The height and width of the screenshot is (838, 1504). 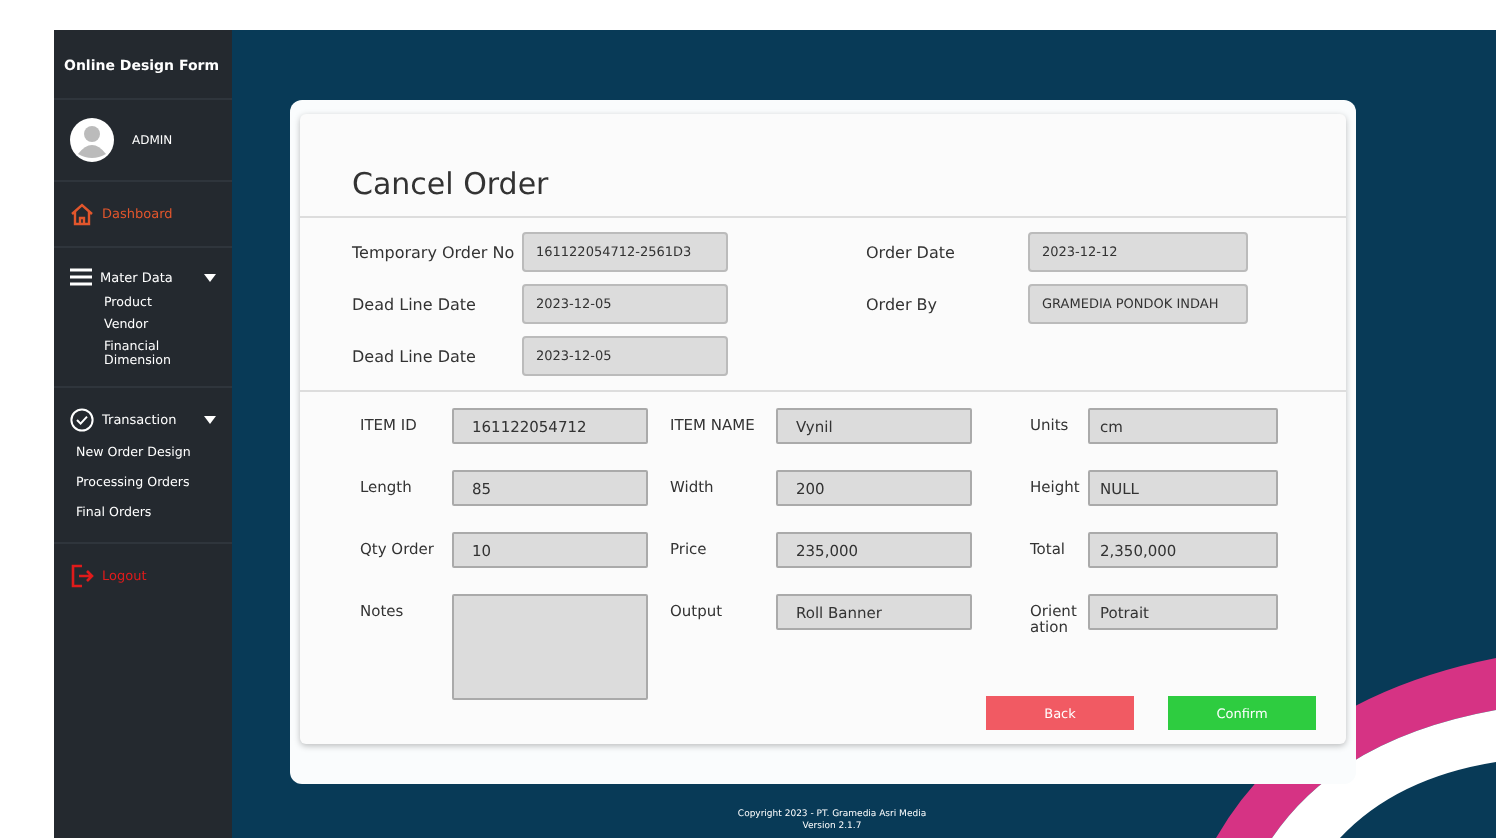 What do you see at coordinates (92, 140) in the screenshot?
I see `avatar-icon` at bounding box center [92, 140].